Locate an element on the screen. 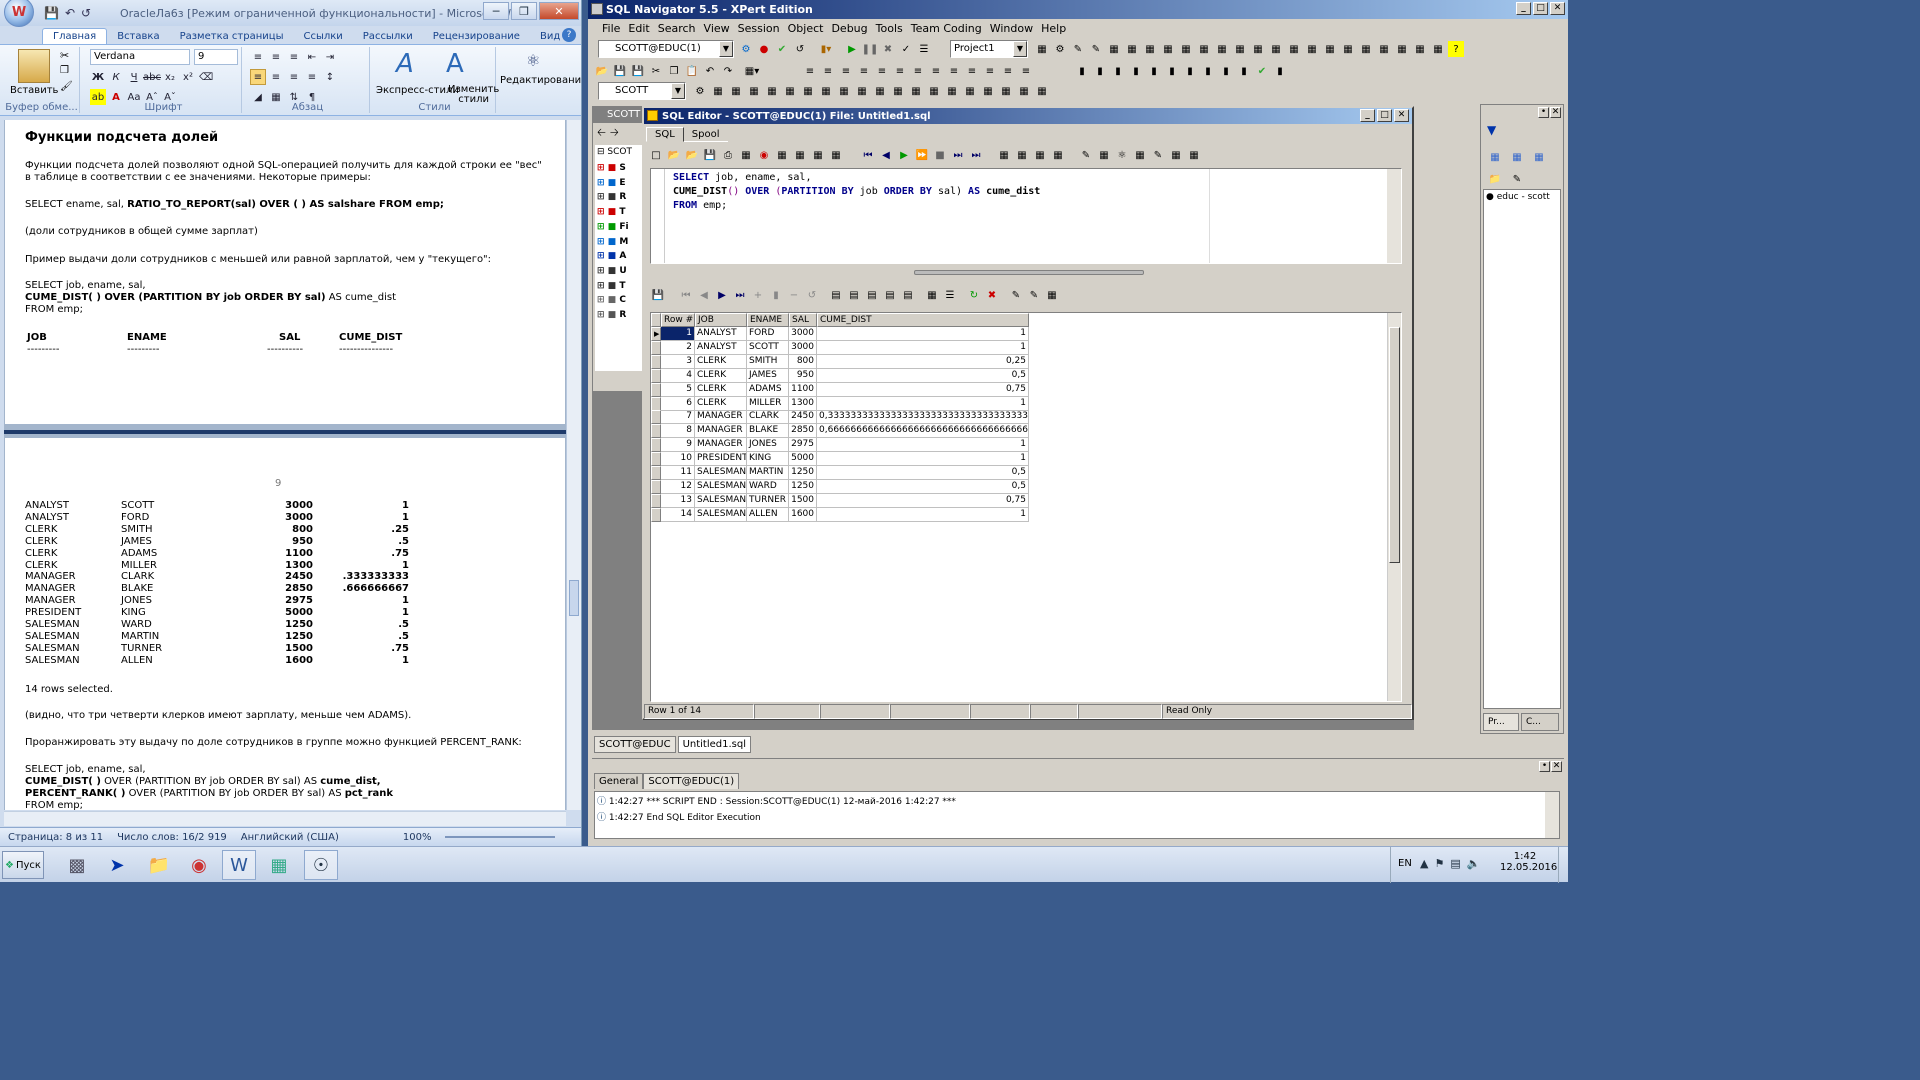 The width and height of the screenshot is (1920, 1080). grid-cell: 800 is located at coordinates (803, 361).